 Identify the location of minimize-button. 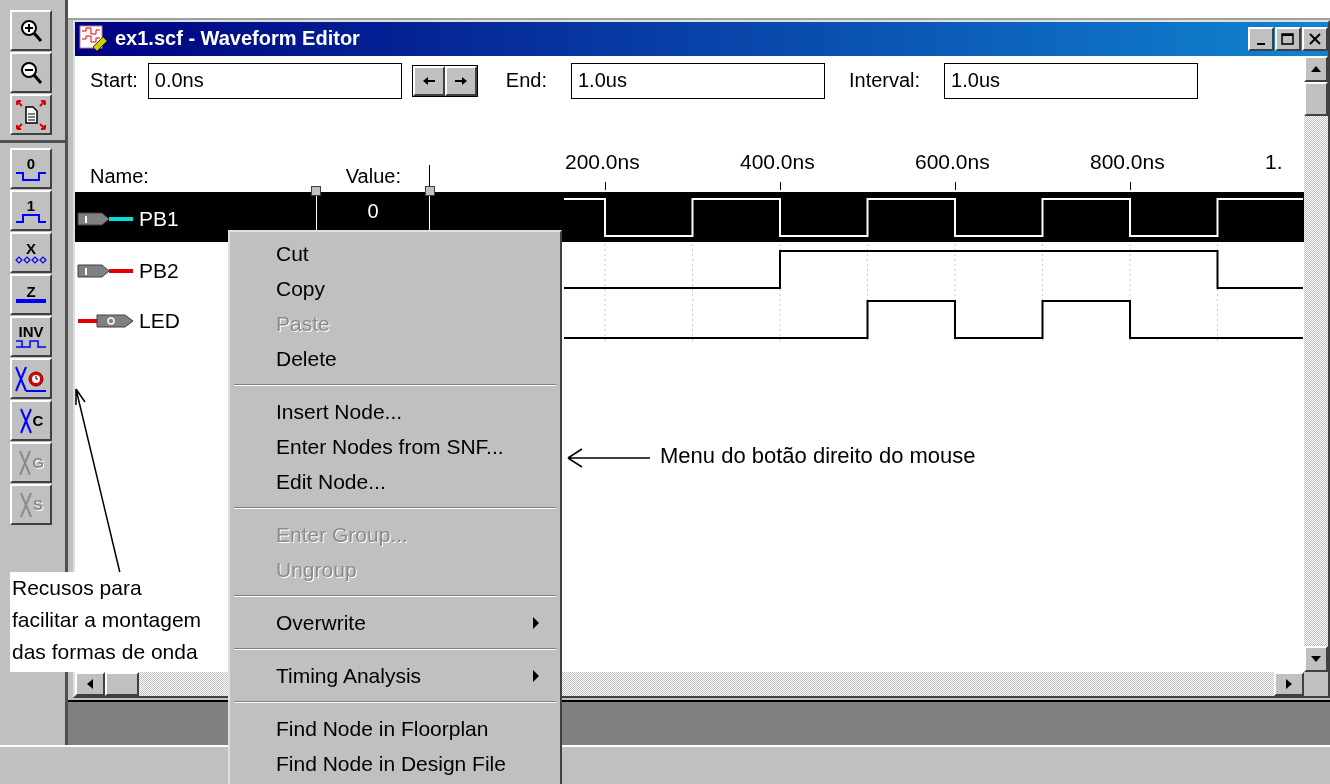
(1261, 38).